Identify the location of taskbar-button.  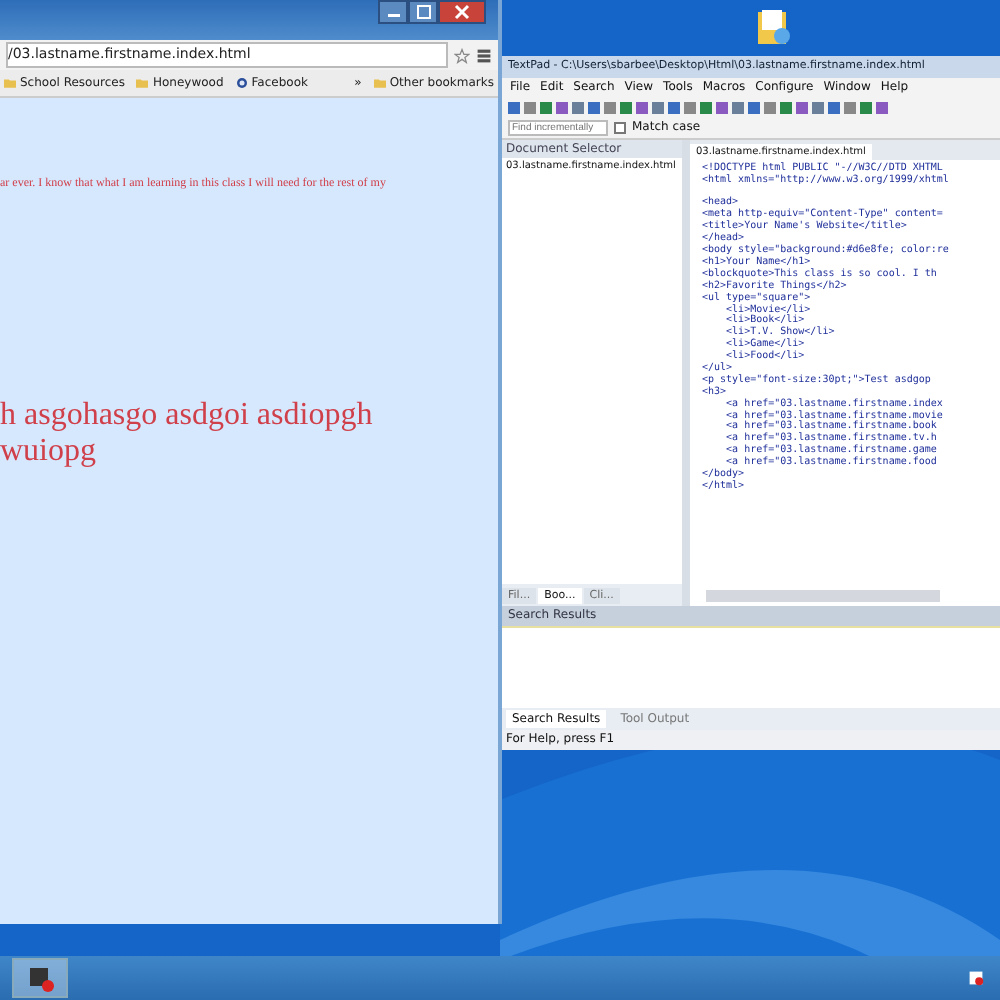
(40, 978).